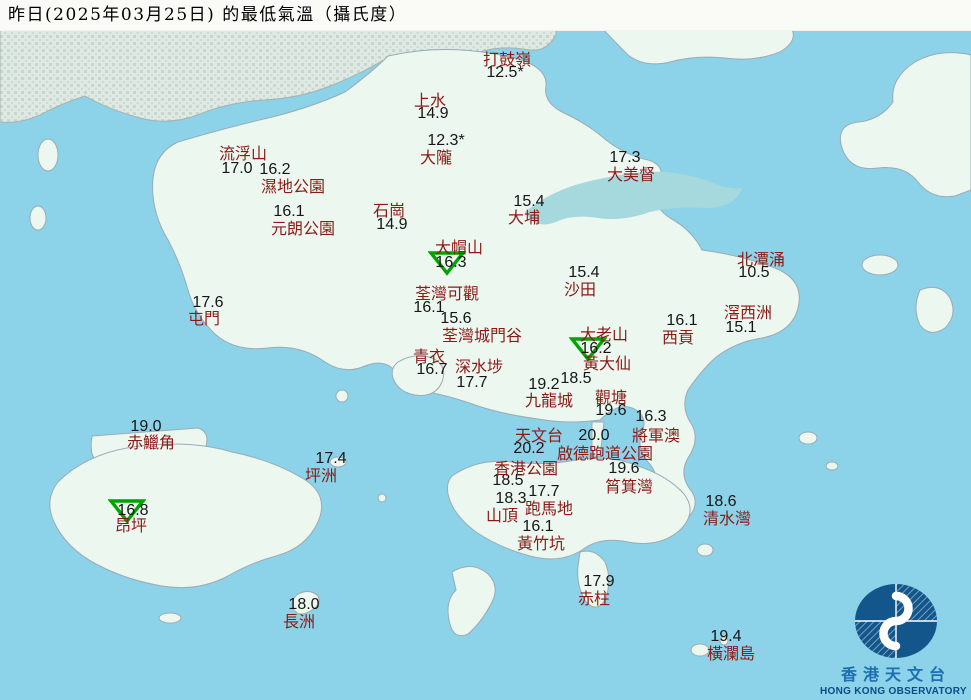 The height and width of the screenshot is (700, 971). I want to click on station-name: 荃灣可觀, so click(447, 293).